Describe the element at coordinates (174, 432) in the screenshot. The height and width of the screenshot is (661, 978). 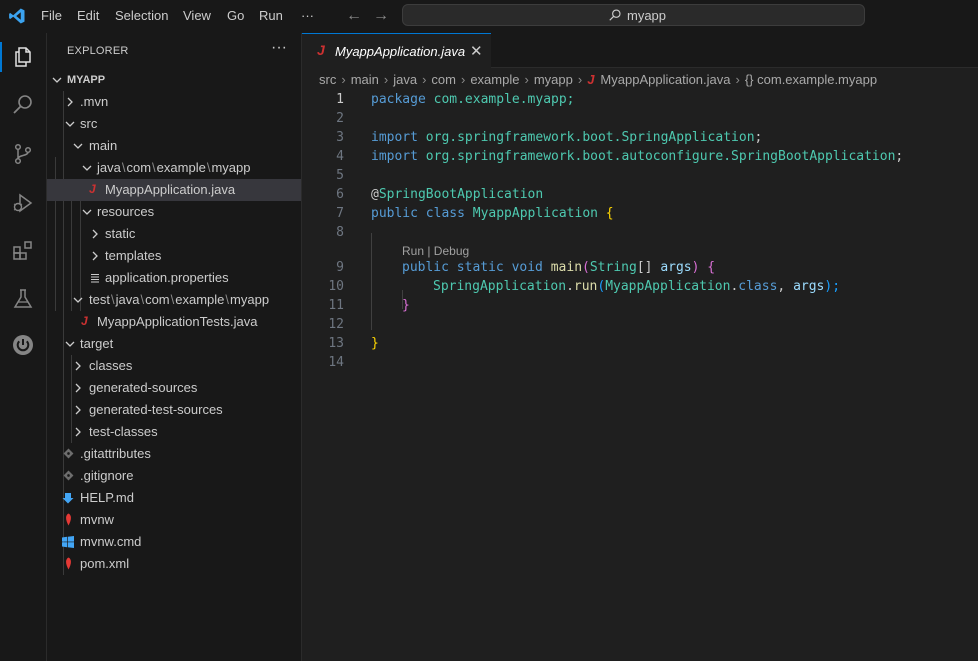
I see `tree-folder-test-classes: test-classes` at that location.